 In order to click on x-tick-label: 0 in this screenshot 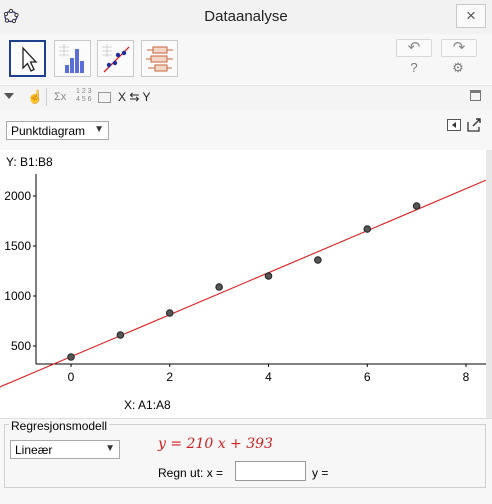, I will do `click(71, 377)`.